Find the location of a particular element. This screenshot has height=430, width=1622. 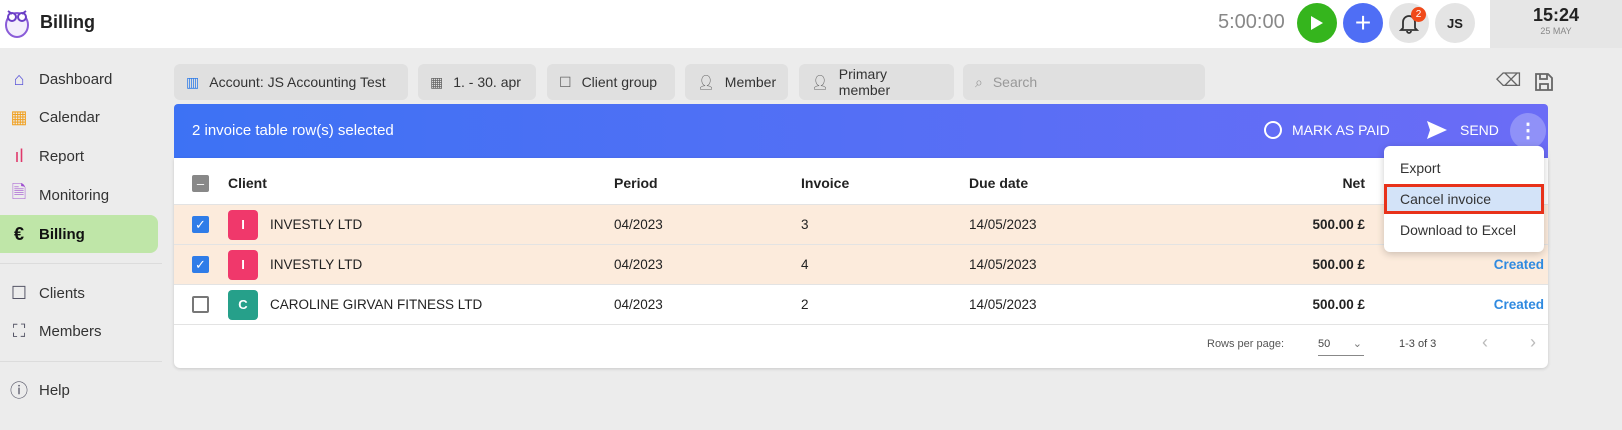

search-icon: ⌕ is located at coordinates (979, 81).